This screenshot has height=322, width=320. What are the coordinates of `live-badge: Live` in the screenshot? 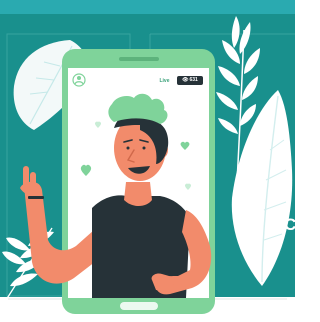 It's located at (164, 80).